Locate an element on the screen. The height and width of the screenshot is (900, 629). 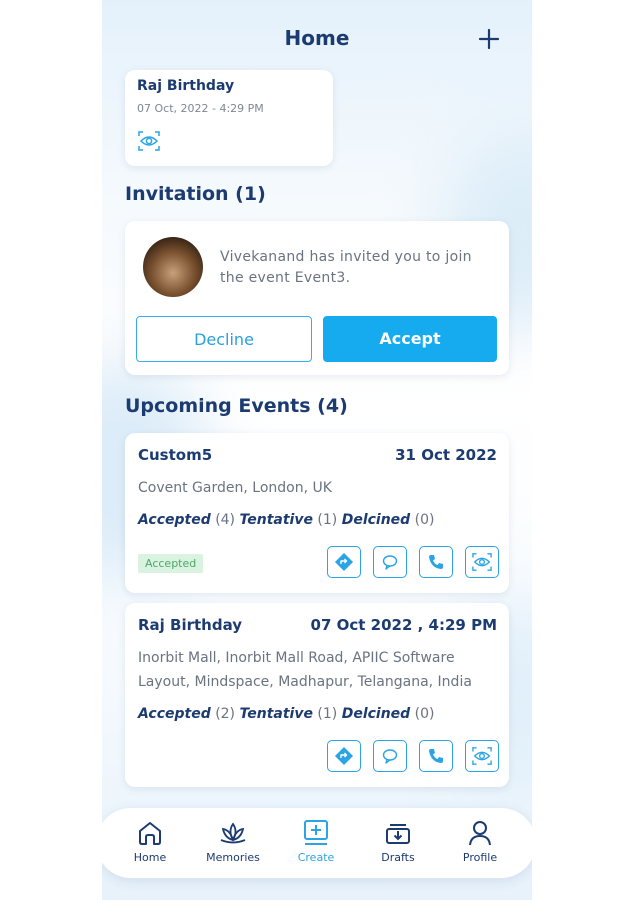
recent-event-title: Raj Birthday is located at coordinates (186, 86).